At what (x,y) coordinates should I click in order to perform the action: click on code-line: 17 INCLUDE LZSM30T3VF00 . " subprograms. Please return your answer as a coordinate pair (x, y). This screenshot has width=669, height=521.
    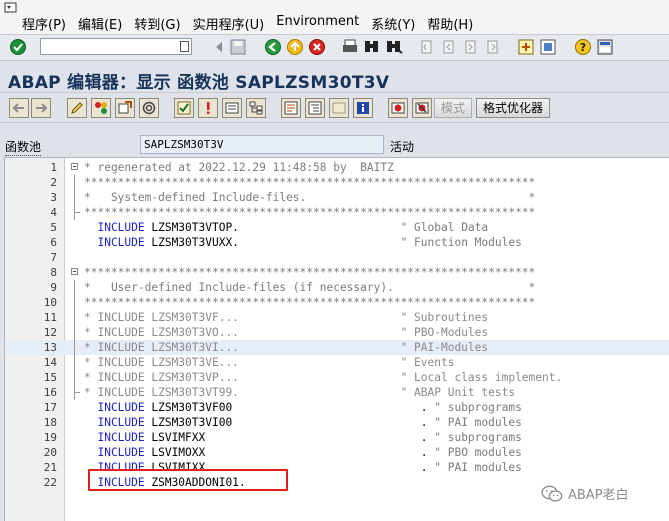
    Looking at the image, I should click on (337, 407).